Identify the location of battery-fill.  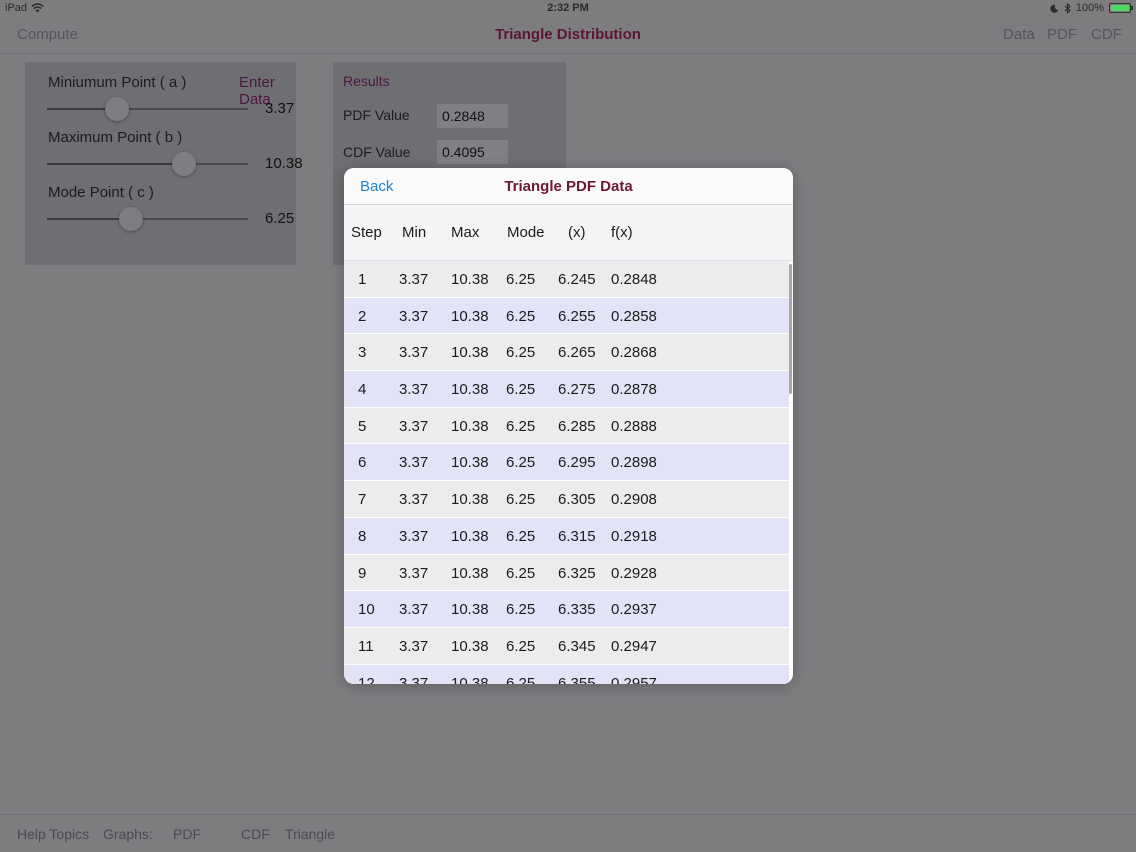
(1120, 8).